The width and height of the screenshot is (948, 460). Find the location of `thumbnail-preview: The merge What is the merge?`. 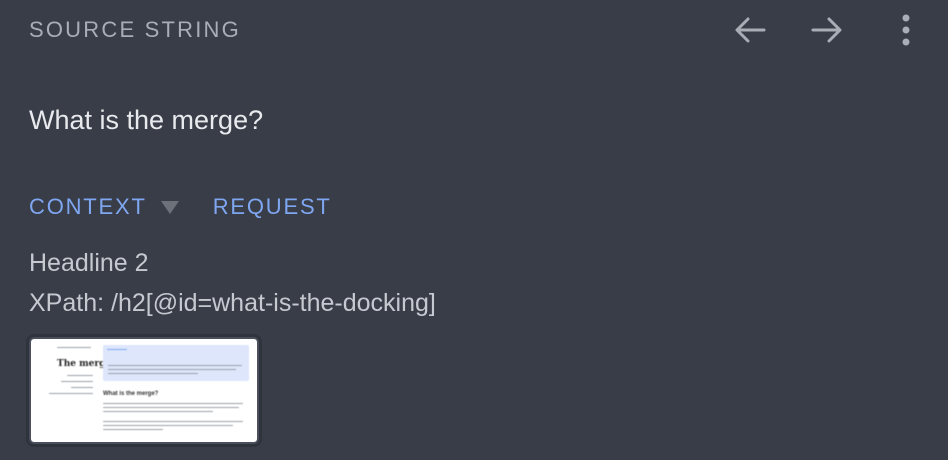

thumbnail-preview: The merge What is the merge? is located at coordinates (144, 390).